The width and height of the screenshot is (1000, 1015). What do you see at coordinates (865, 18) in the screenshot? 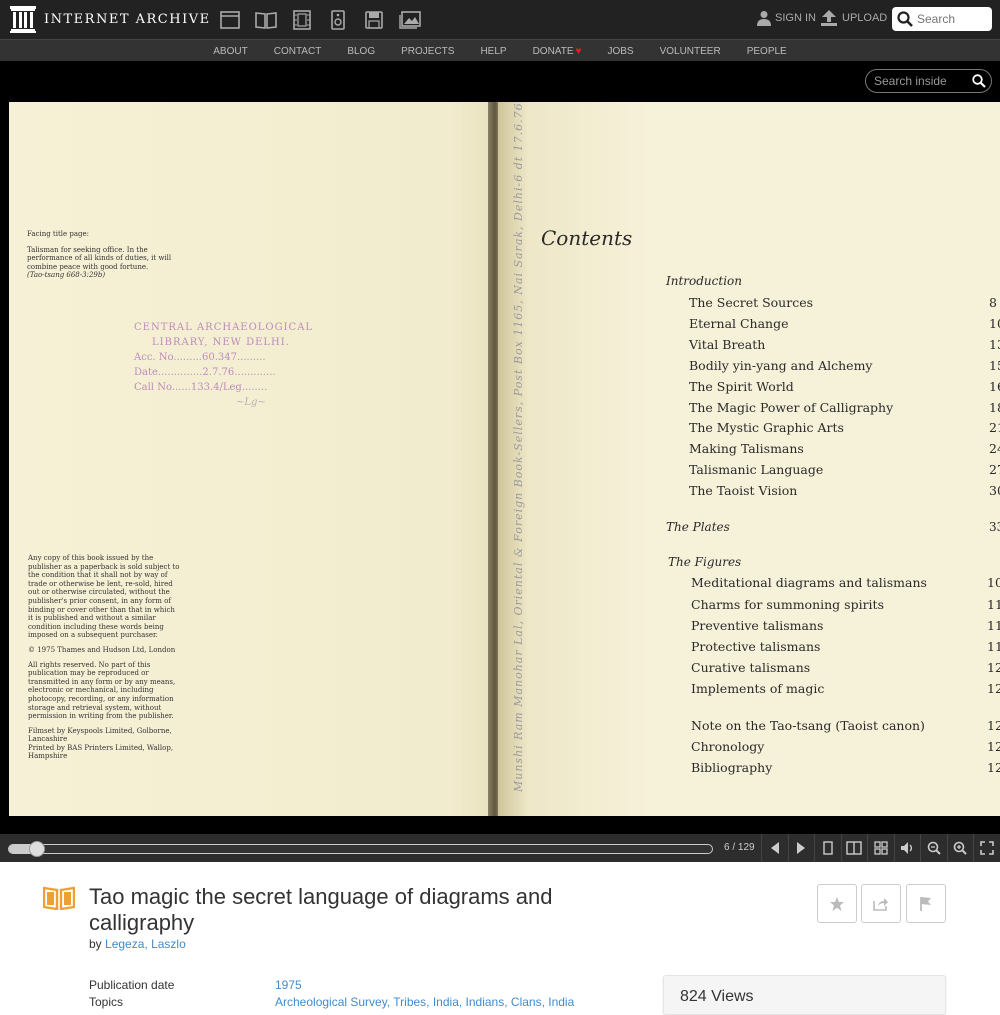
I see `upload-label: UPLOAD` at bounding box center [865, 18].